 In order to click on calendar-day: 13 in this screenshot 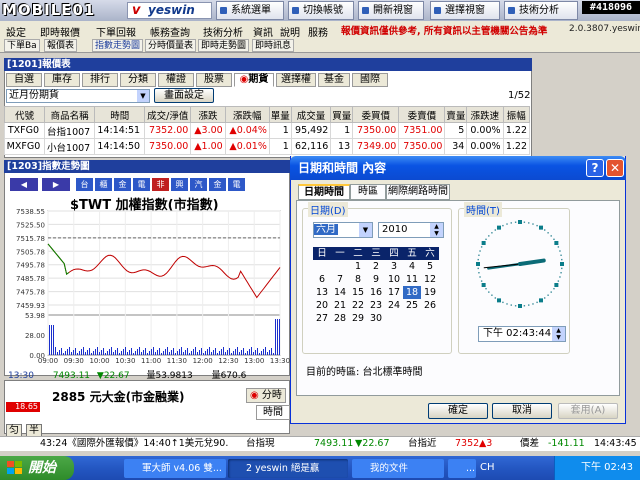, I will do `click(322, 292)`.